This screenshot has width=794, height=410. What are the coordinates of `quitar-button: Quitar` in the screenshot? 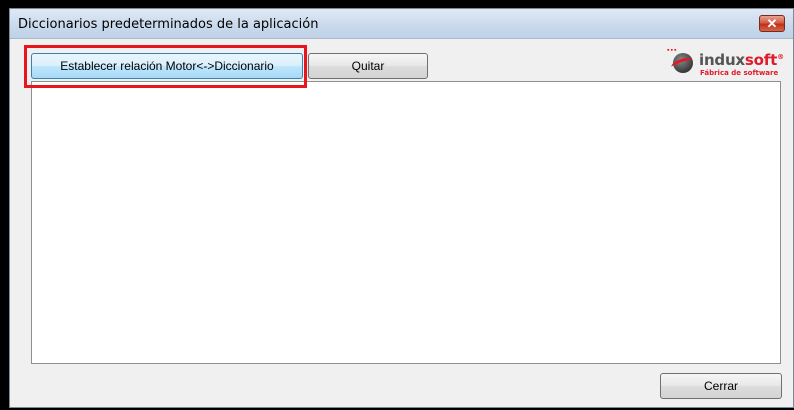 It's located at (368, 66).